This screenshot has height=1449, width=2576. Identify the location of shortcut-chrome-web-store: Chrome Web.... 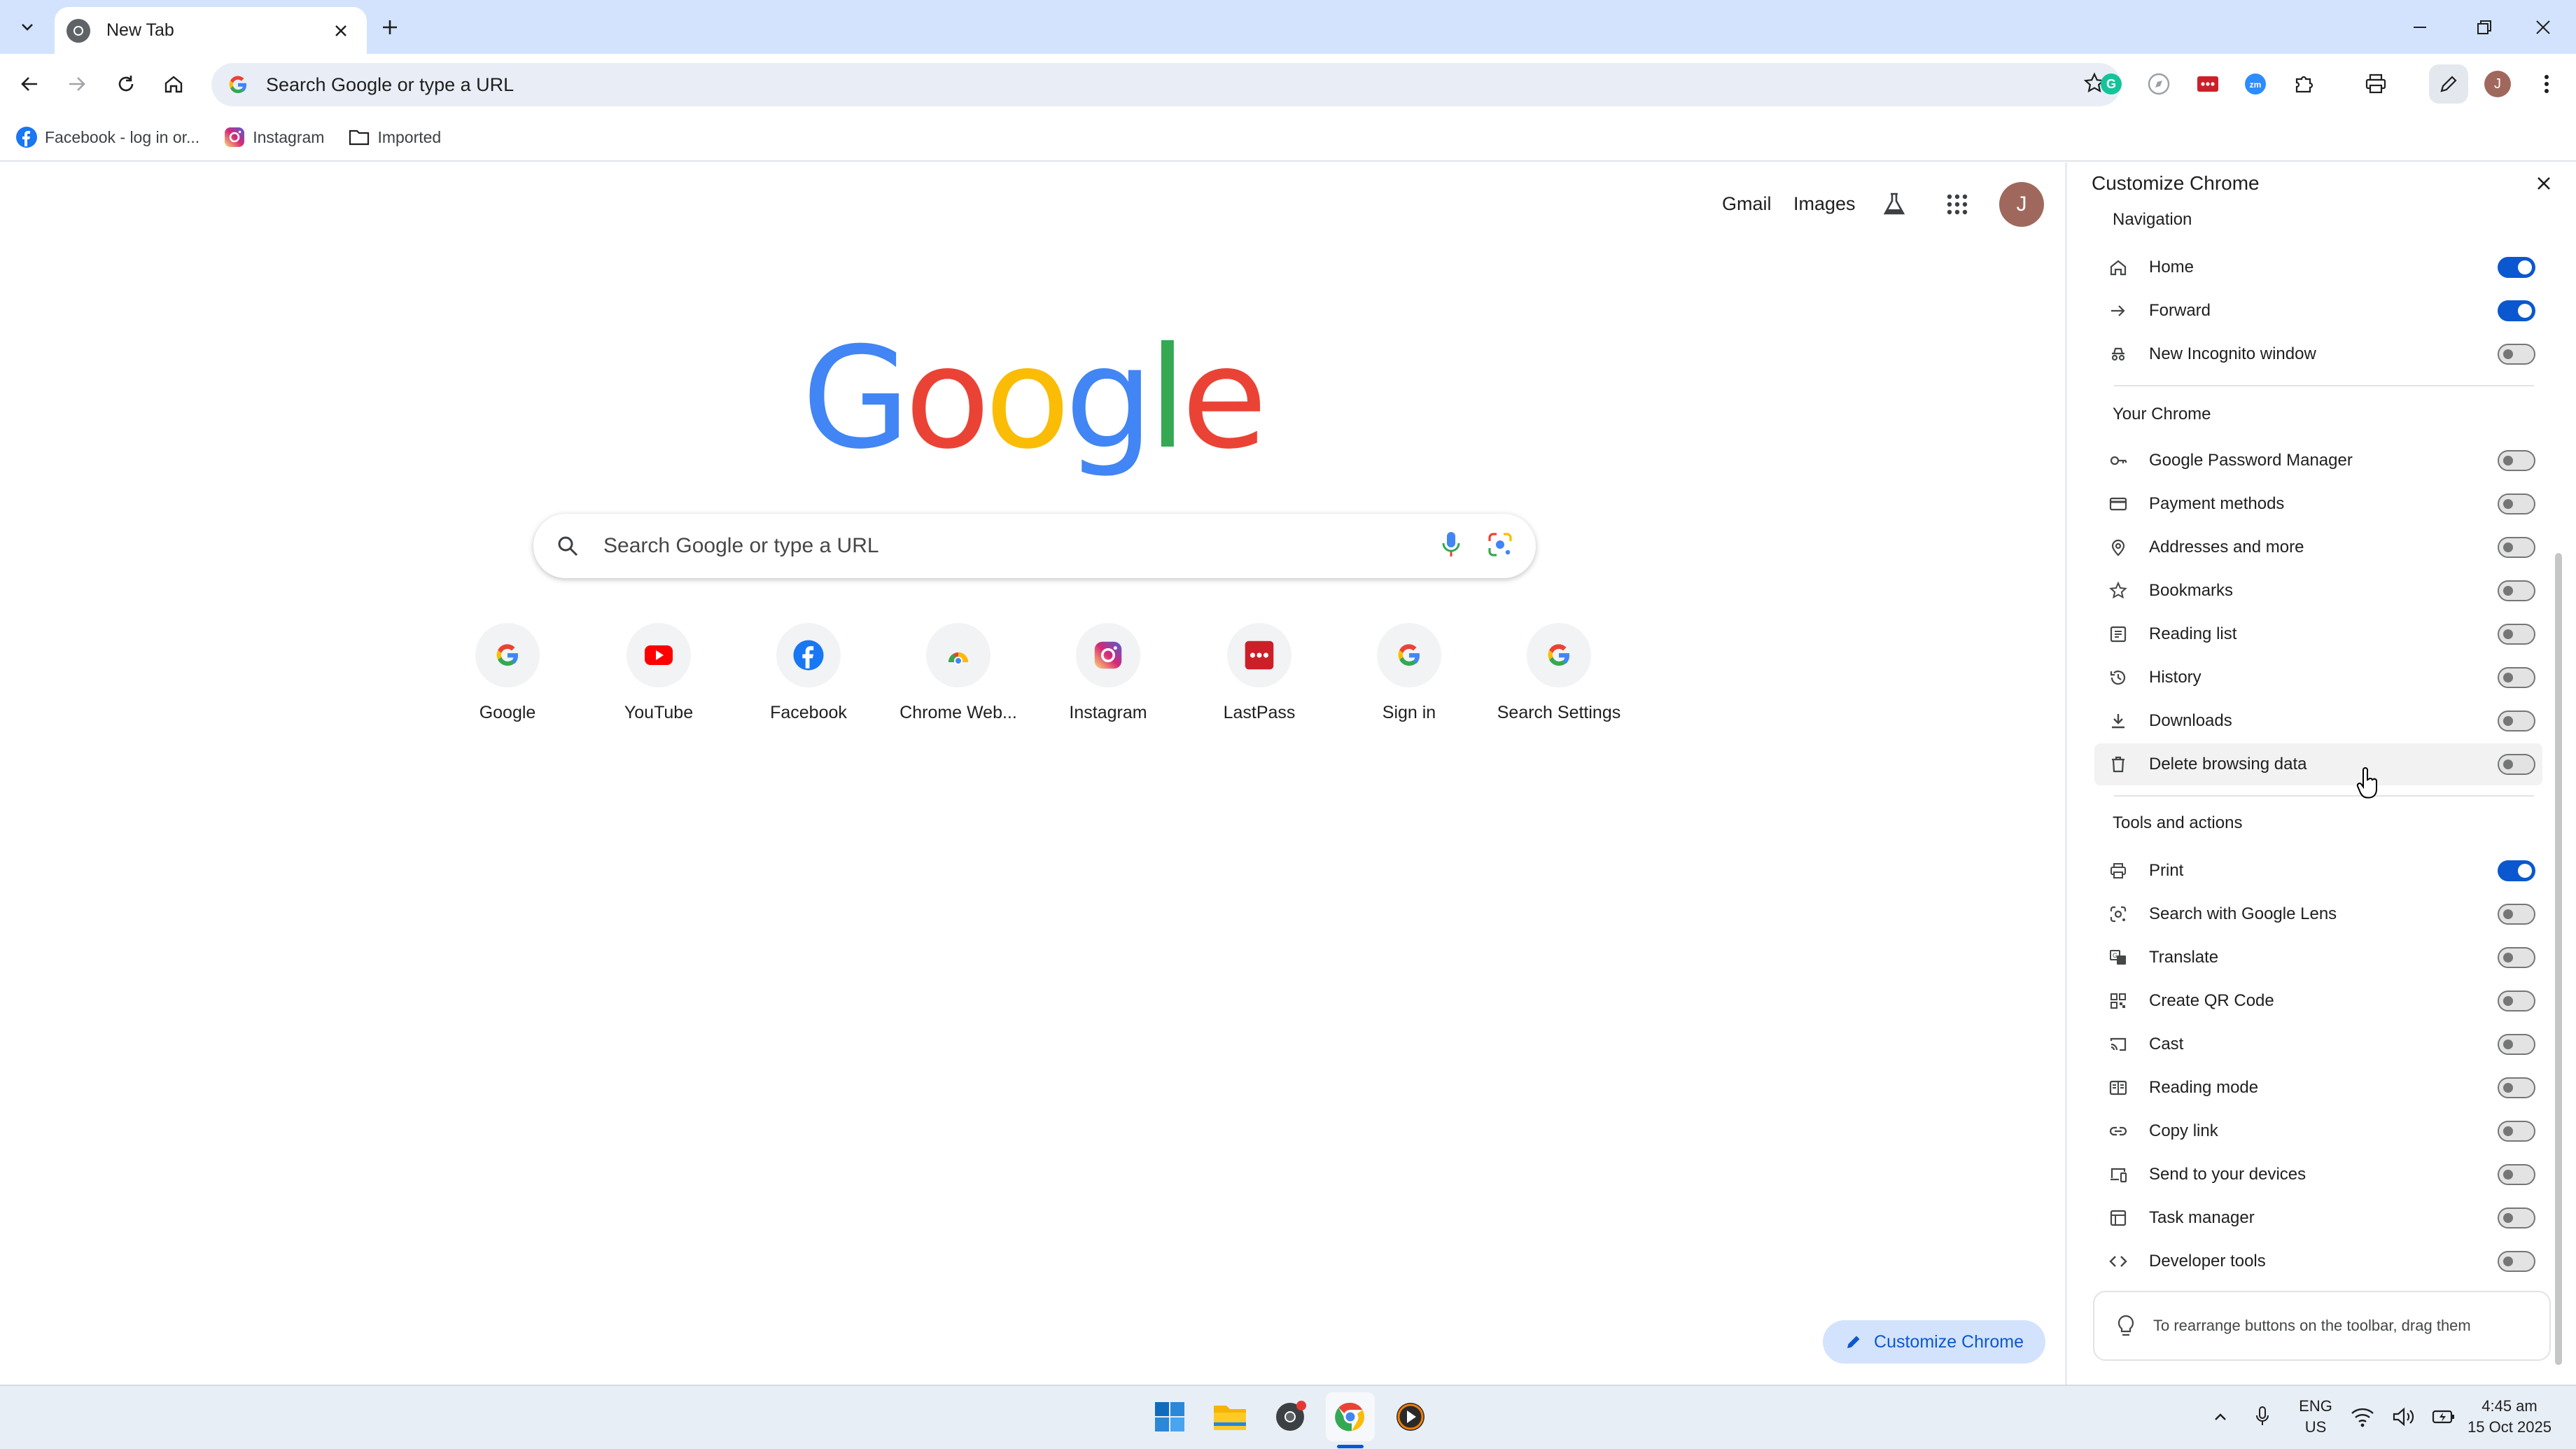
(958, 686).